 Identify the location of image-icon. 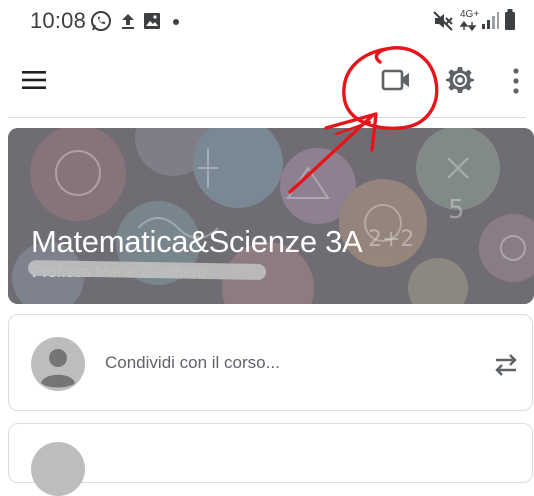
(152, 21).